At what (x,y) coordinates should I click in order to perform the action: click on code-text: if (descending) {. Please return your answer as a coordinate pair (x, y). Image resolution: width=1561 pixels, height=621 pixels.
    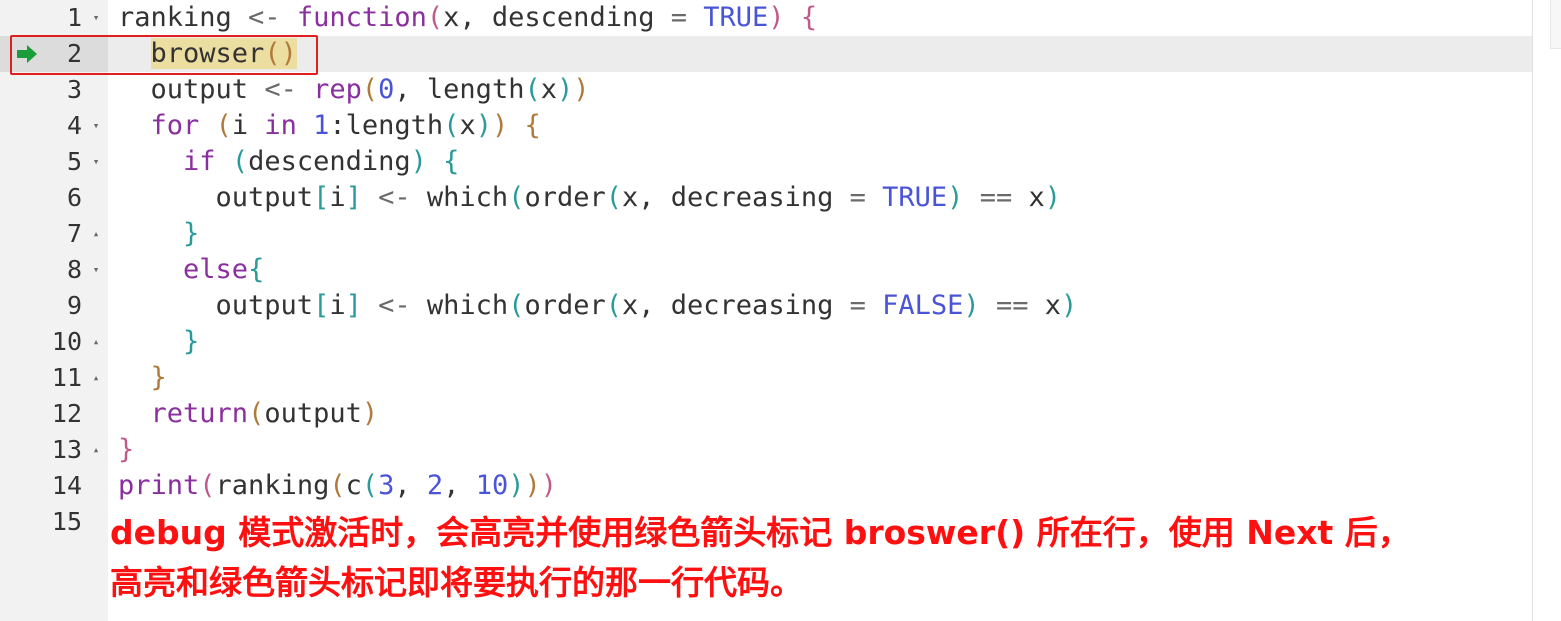
    Looking at the image, I should click on (288, 162).